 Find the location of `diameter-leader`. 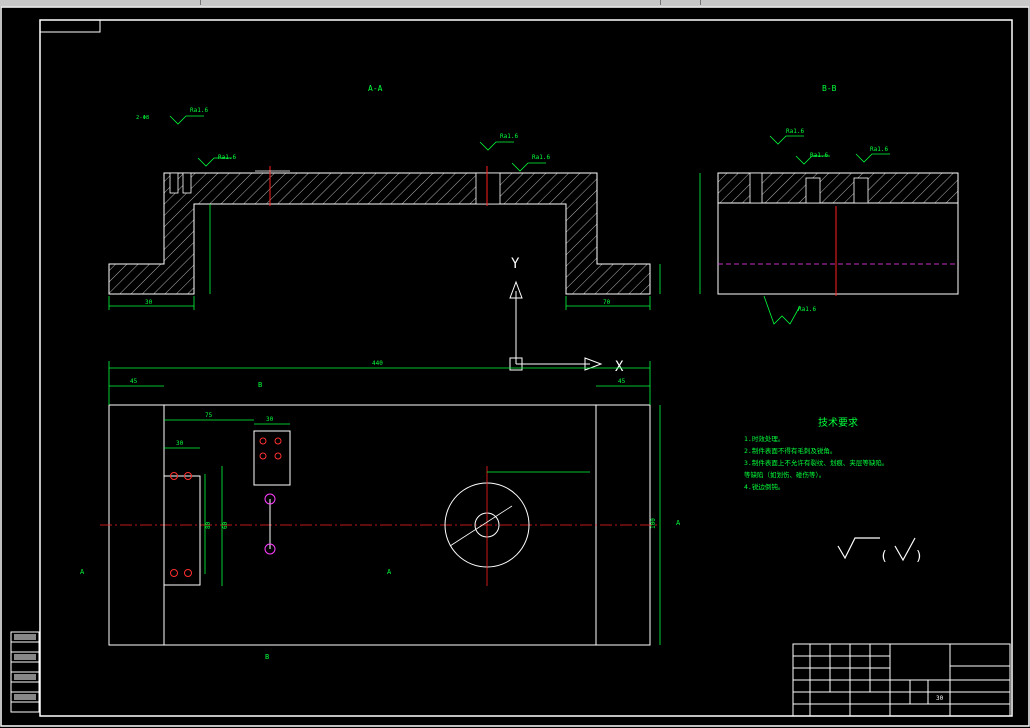

diameter-leader is located at coordinates (481, 526).